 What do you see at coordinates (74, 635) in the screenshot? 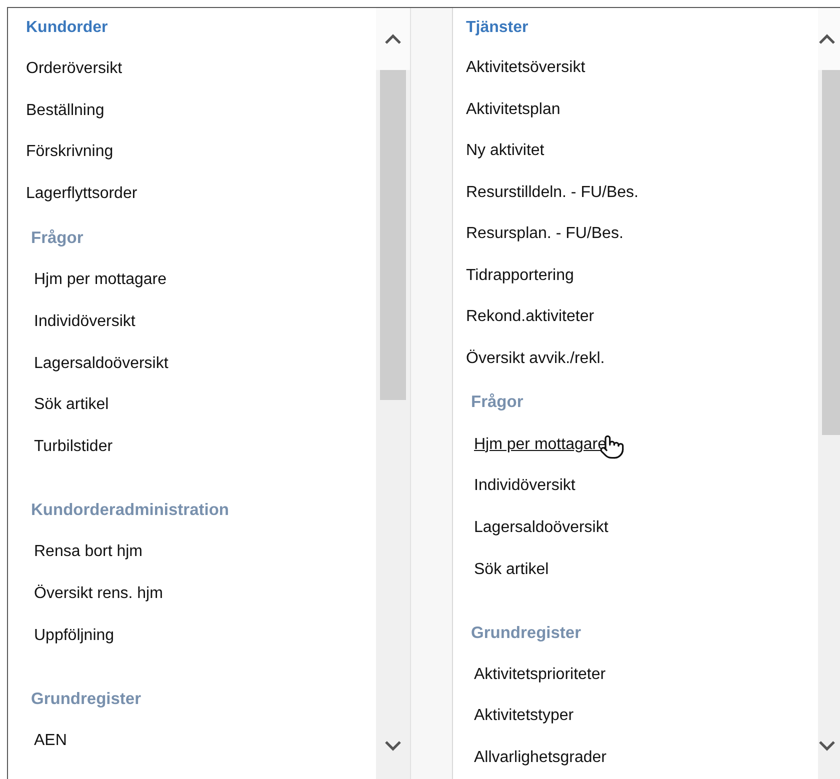
I see `menu-link: Uppföljning` at bounding box center [74, 635].